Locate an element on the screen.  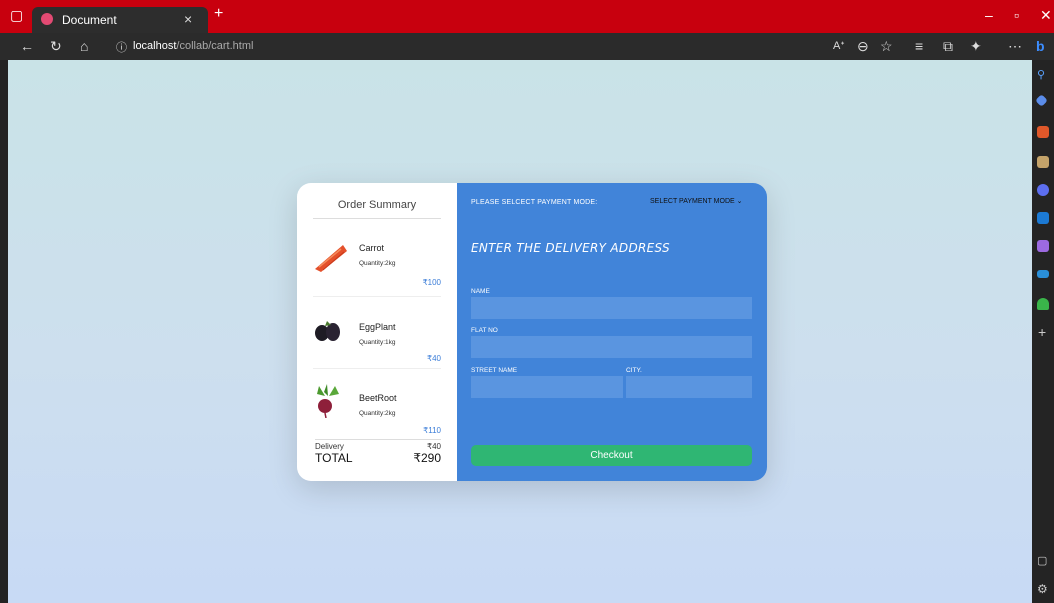
browser-titlebar: ▢ Document × + – ▫ ✕ is located at coordinates (527, 16).